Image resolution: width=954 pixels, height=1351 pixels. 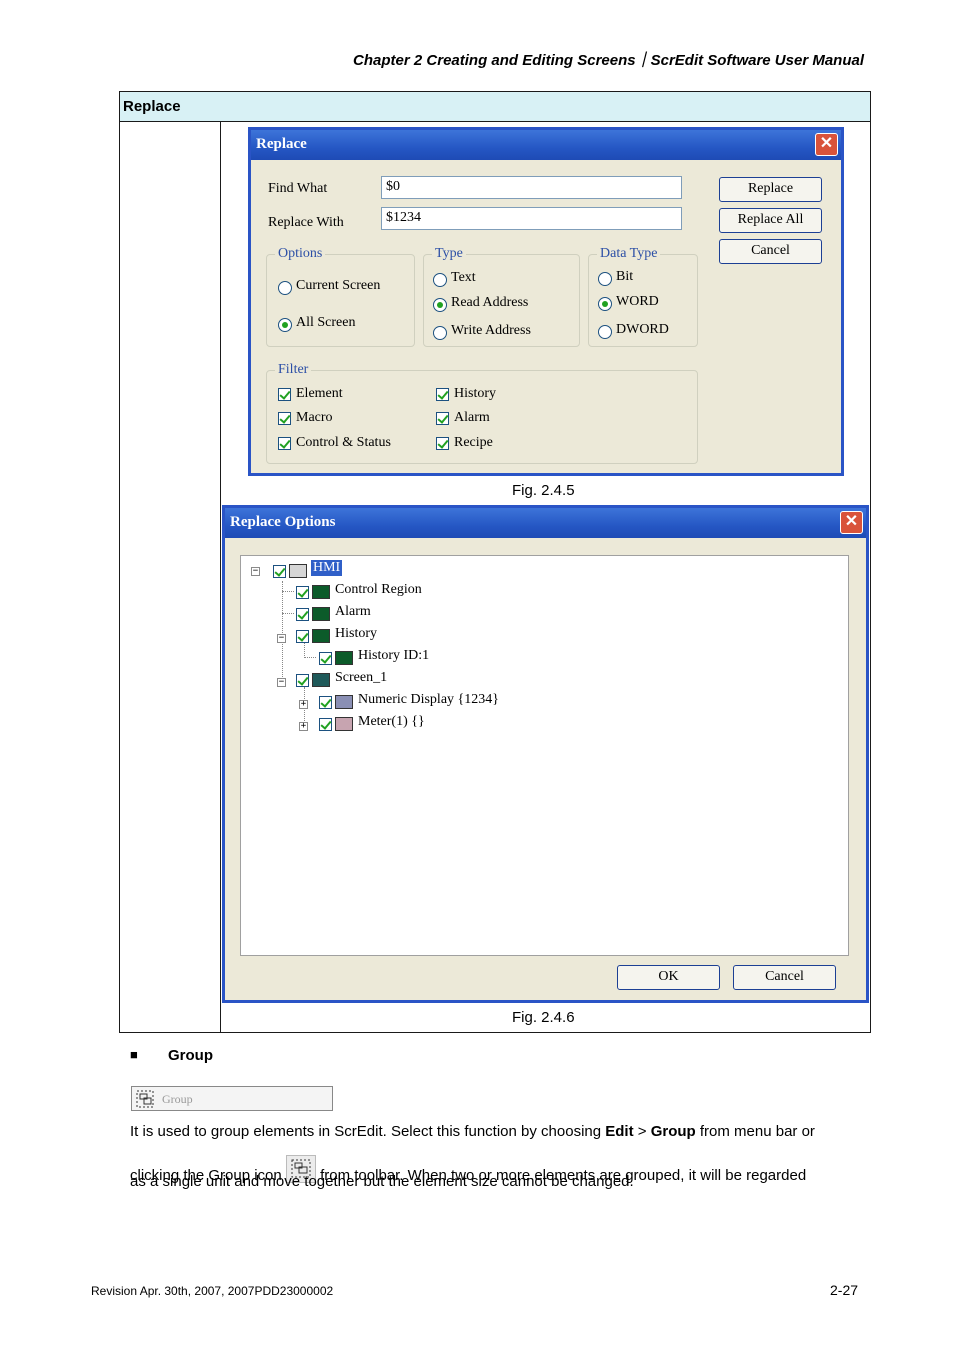 What do you see at coordinates (177, 1099) in the screenshot?
I see `group-toolbar-label: Group` at bounding box center [177, 1099].